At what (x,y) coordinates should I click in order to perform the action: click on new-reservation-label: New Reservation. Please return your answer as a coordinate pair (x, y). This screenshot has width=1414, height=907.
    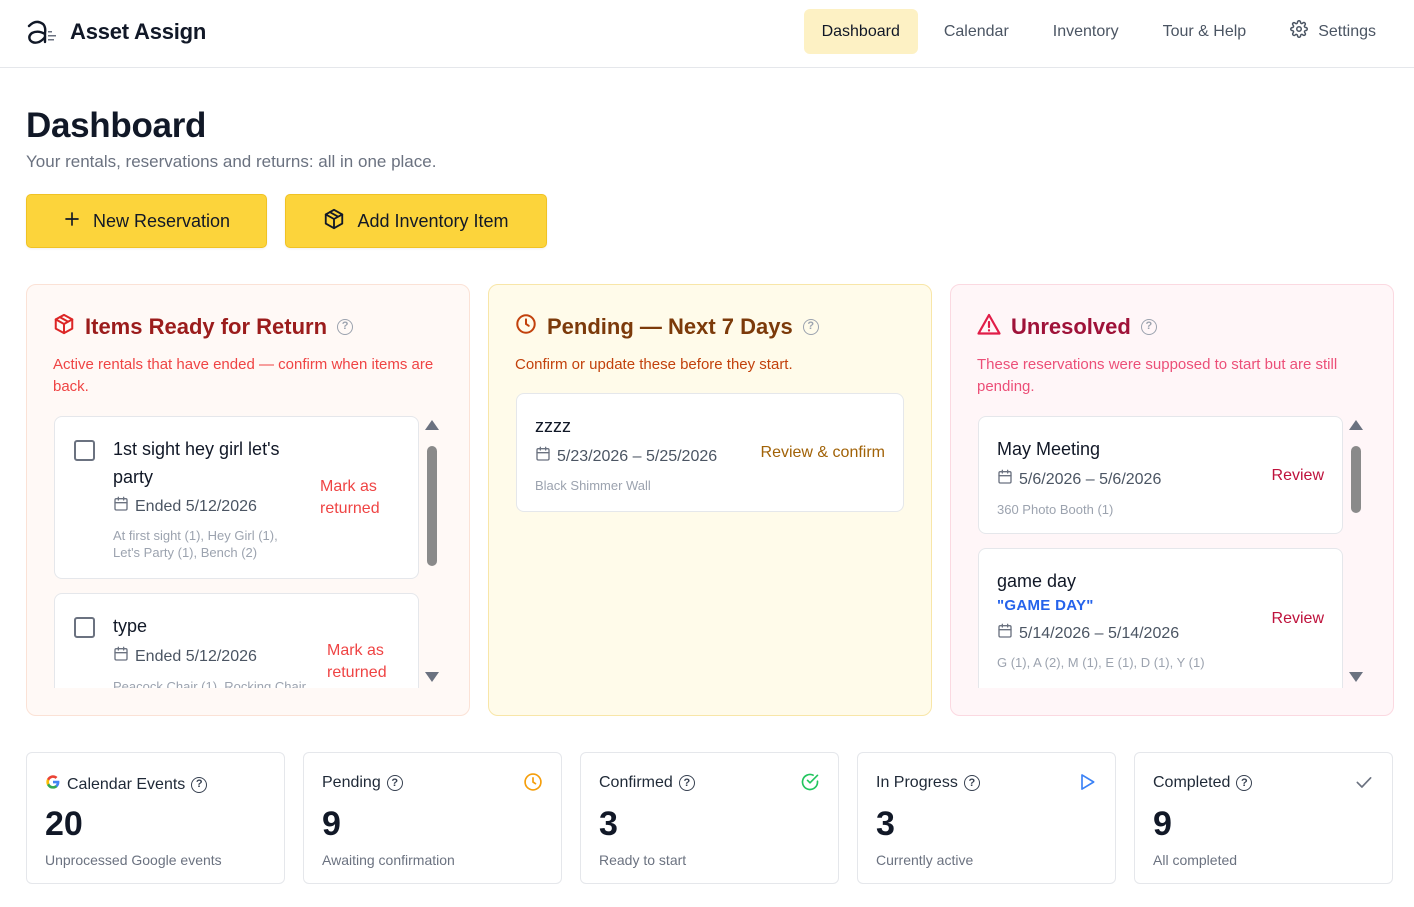
    Looking at the image, I should click on (161, 220).